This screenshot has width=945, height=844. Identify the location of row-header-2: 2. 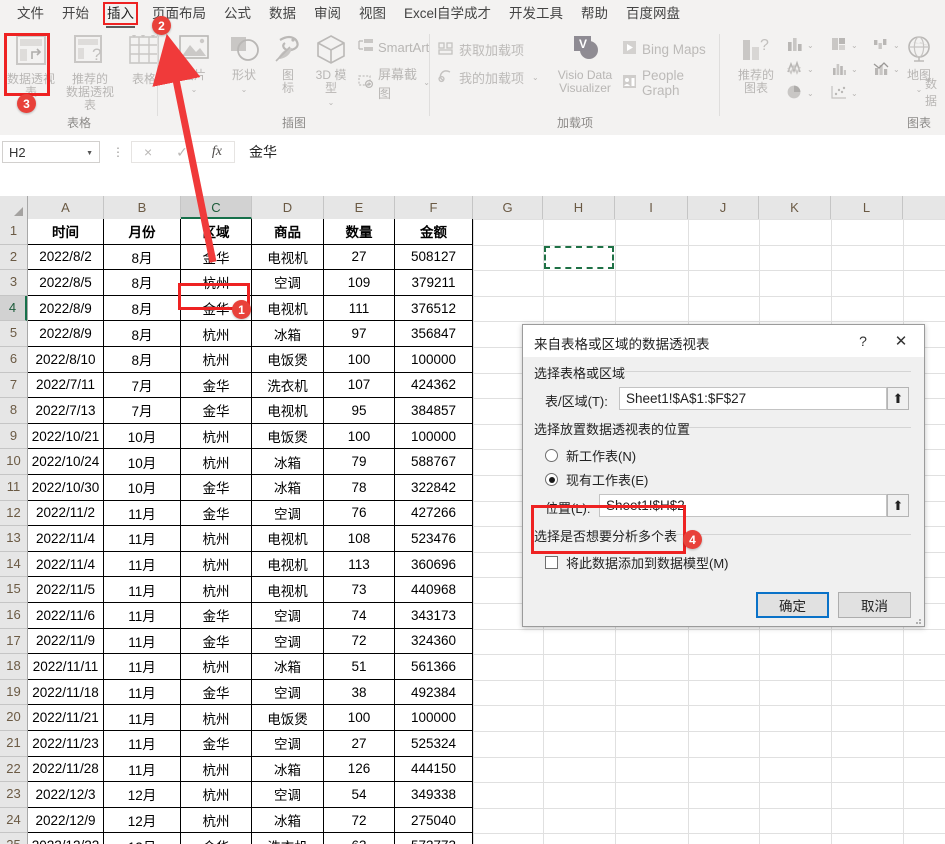
(13, 258).